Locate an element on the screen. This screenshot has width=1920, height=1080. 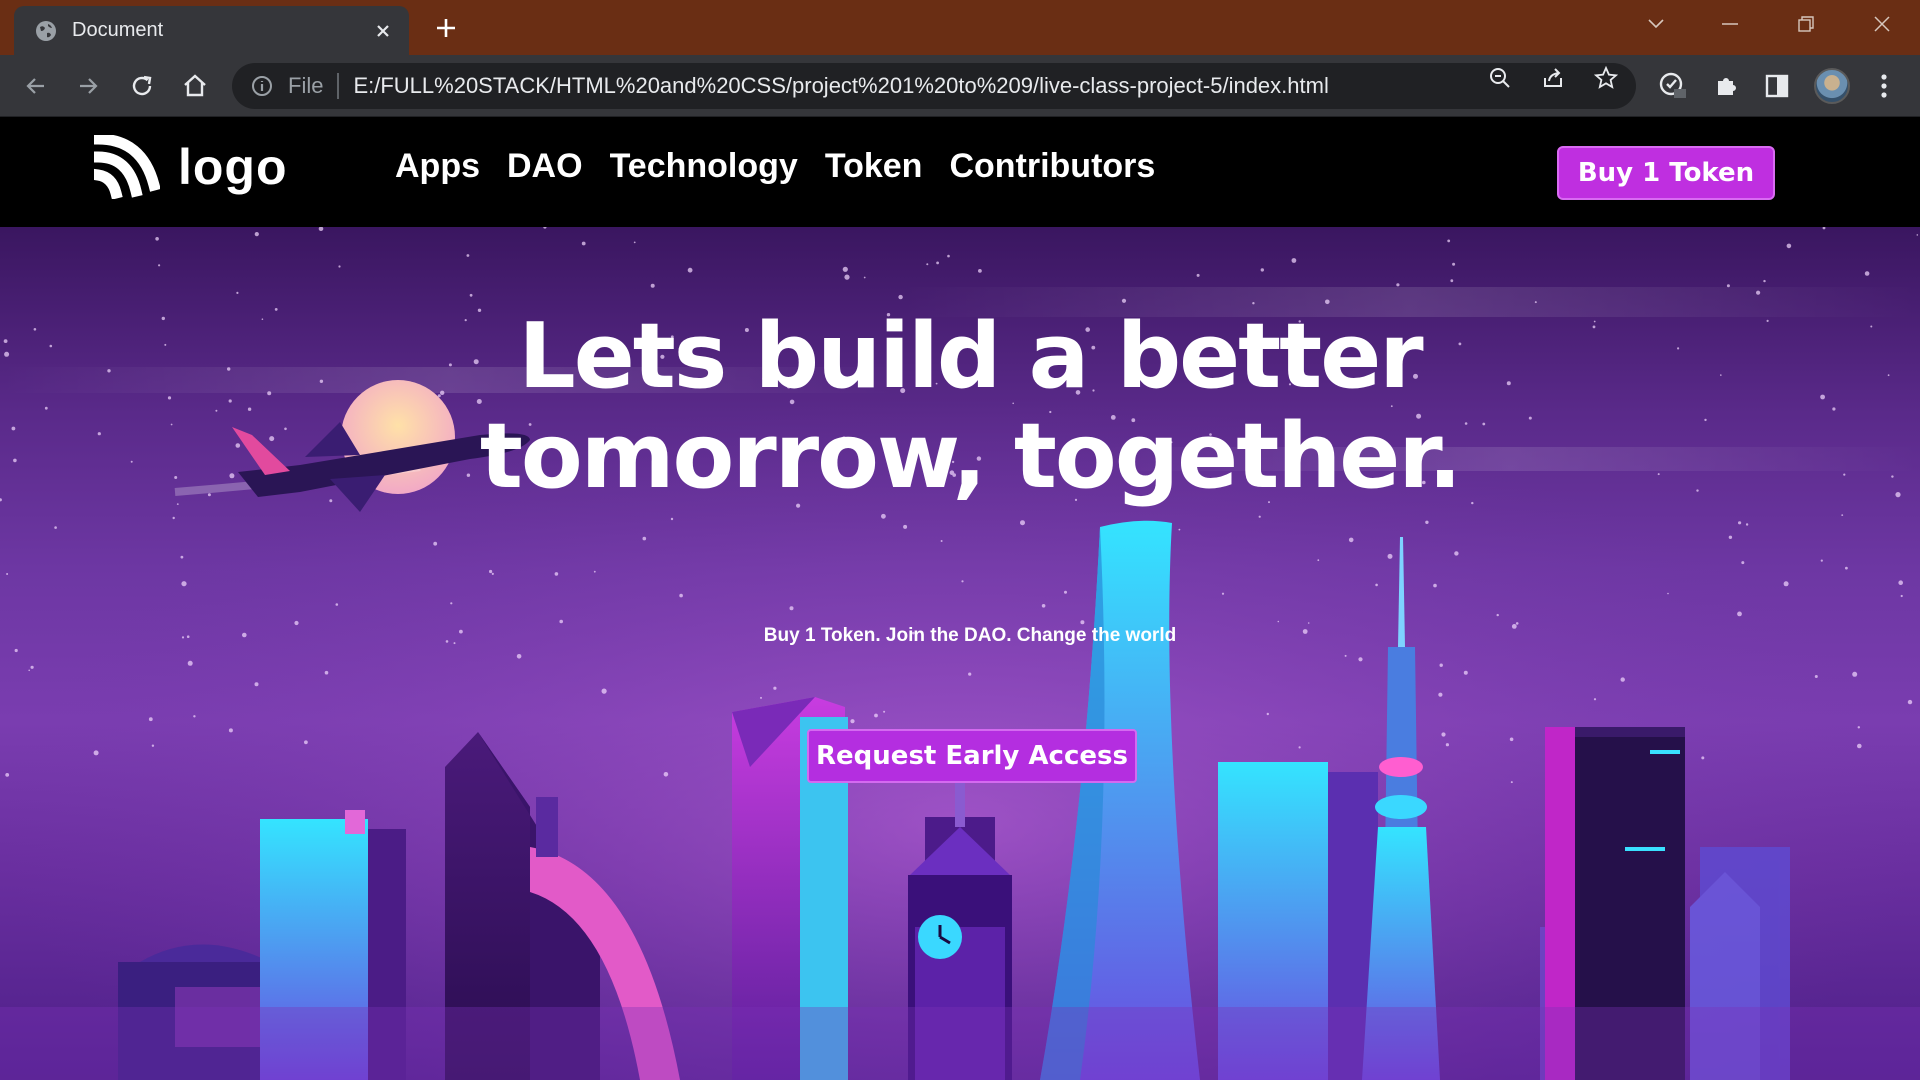
restore-icon is located at coordinates (1806, 24).